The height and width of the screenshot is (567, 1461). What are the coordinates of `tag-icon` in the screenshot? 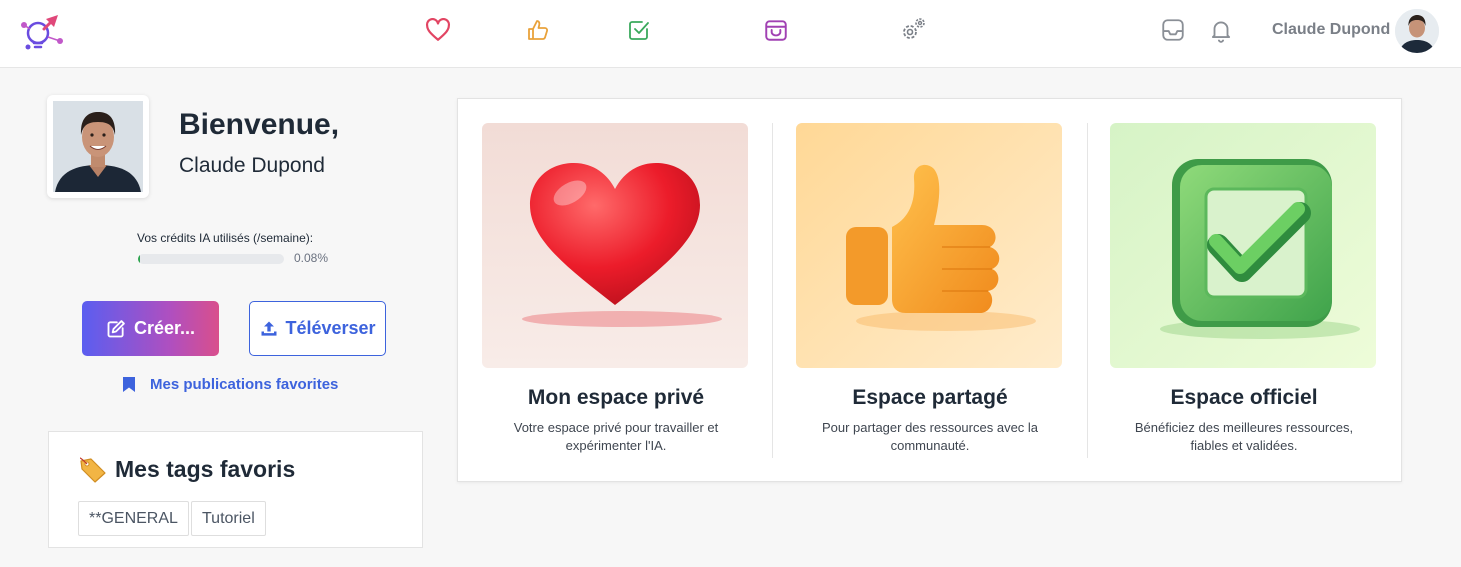 It's located at (93, 469).